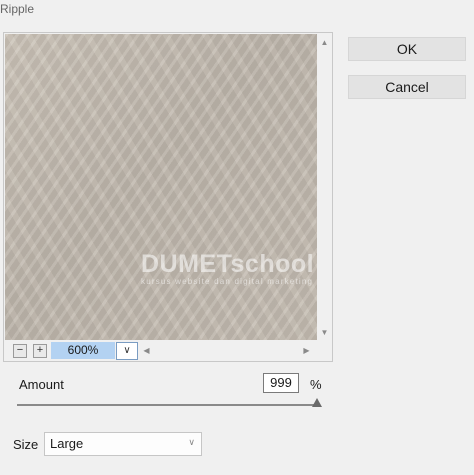 The width and height of the screenshot is (474, 475). I want to click on watermark-logo-text: DUMETschool, so click(229, 264).